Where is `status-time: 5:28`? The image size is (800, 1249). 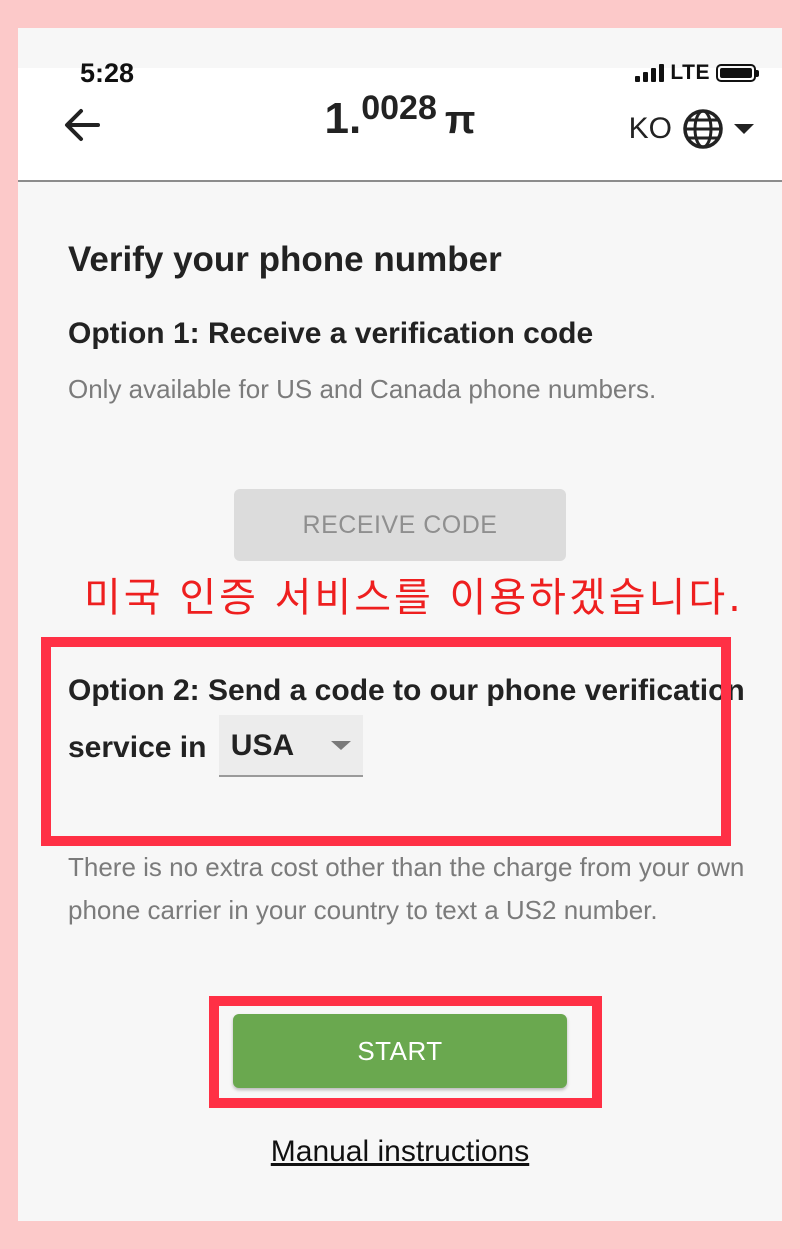
status-time: 5:28 is located at coordinates (107, 73).